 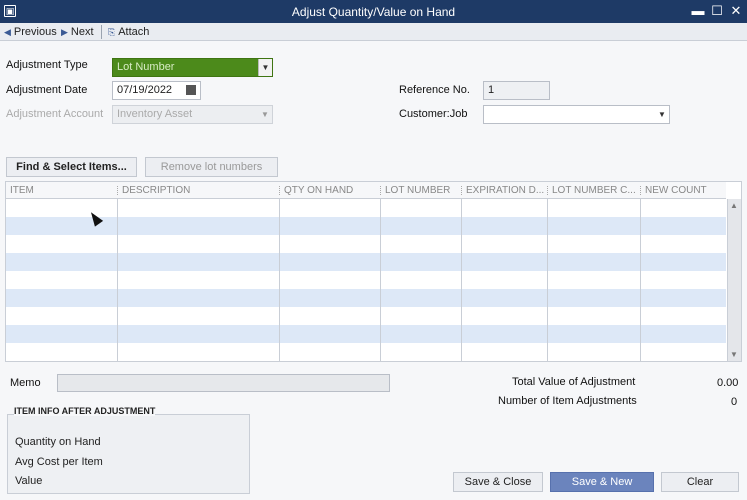 What do you see at coordinates (156, 190) in the screenshot?
I see `column-header-description: DESCRIPTION` at bounding box center [156, 190].